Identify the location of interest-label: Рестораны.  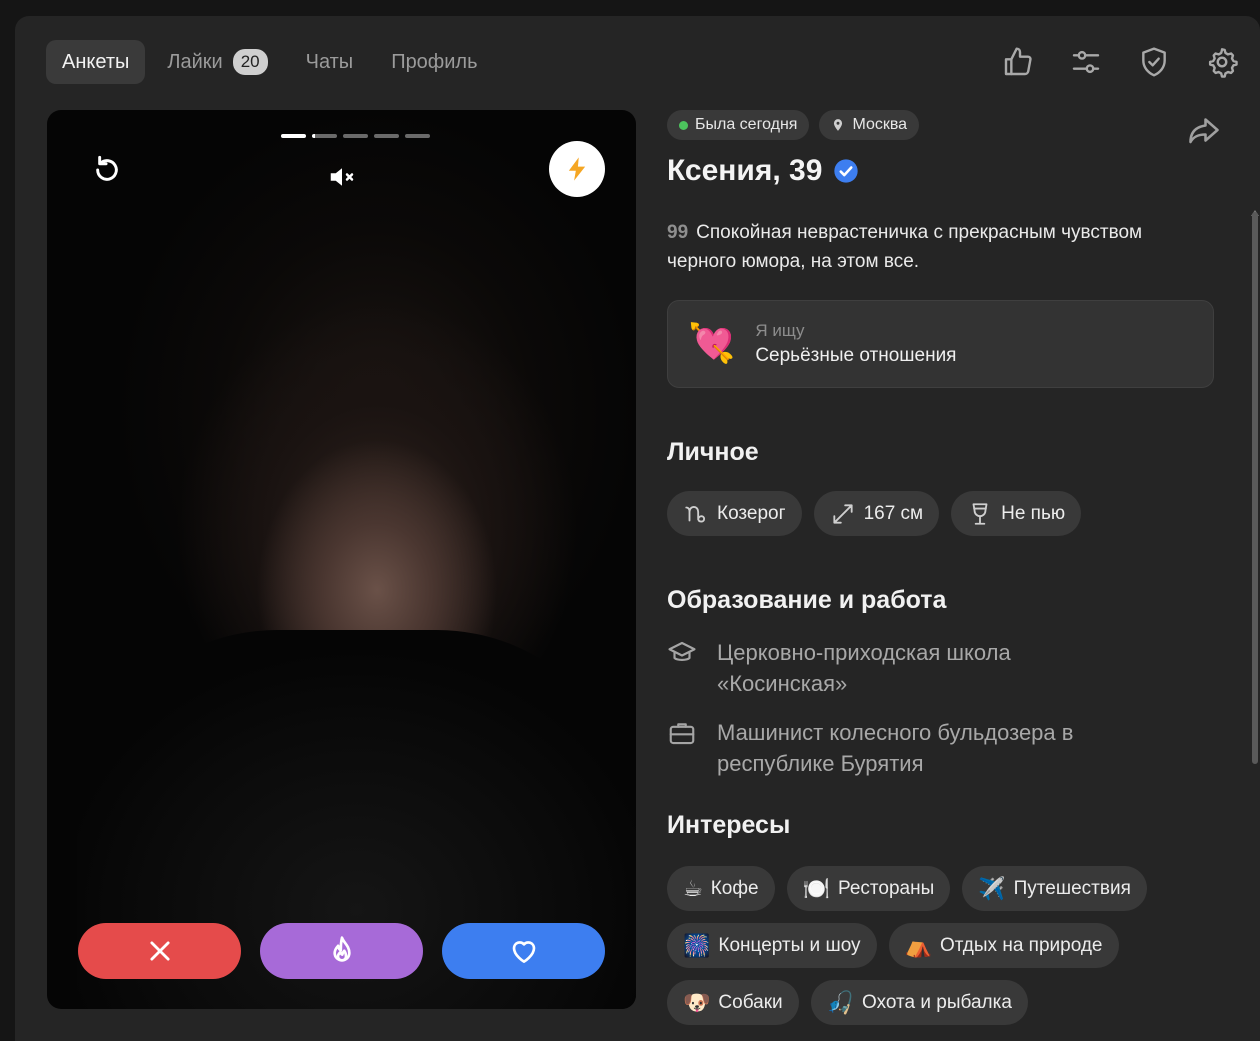
(886, 888).